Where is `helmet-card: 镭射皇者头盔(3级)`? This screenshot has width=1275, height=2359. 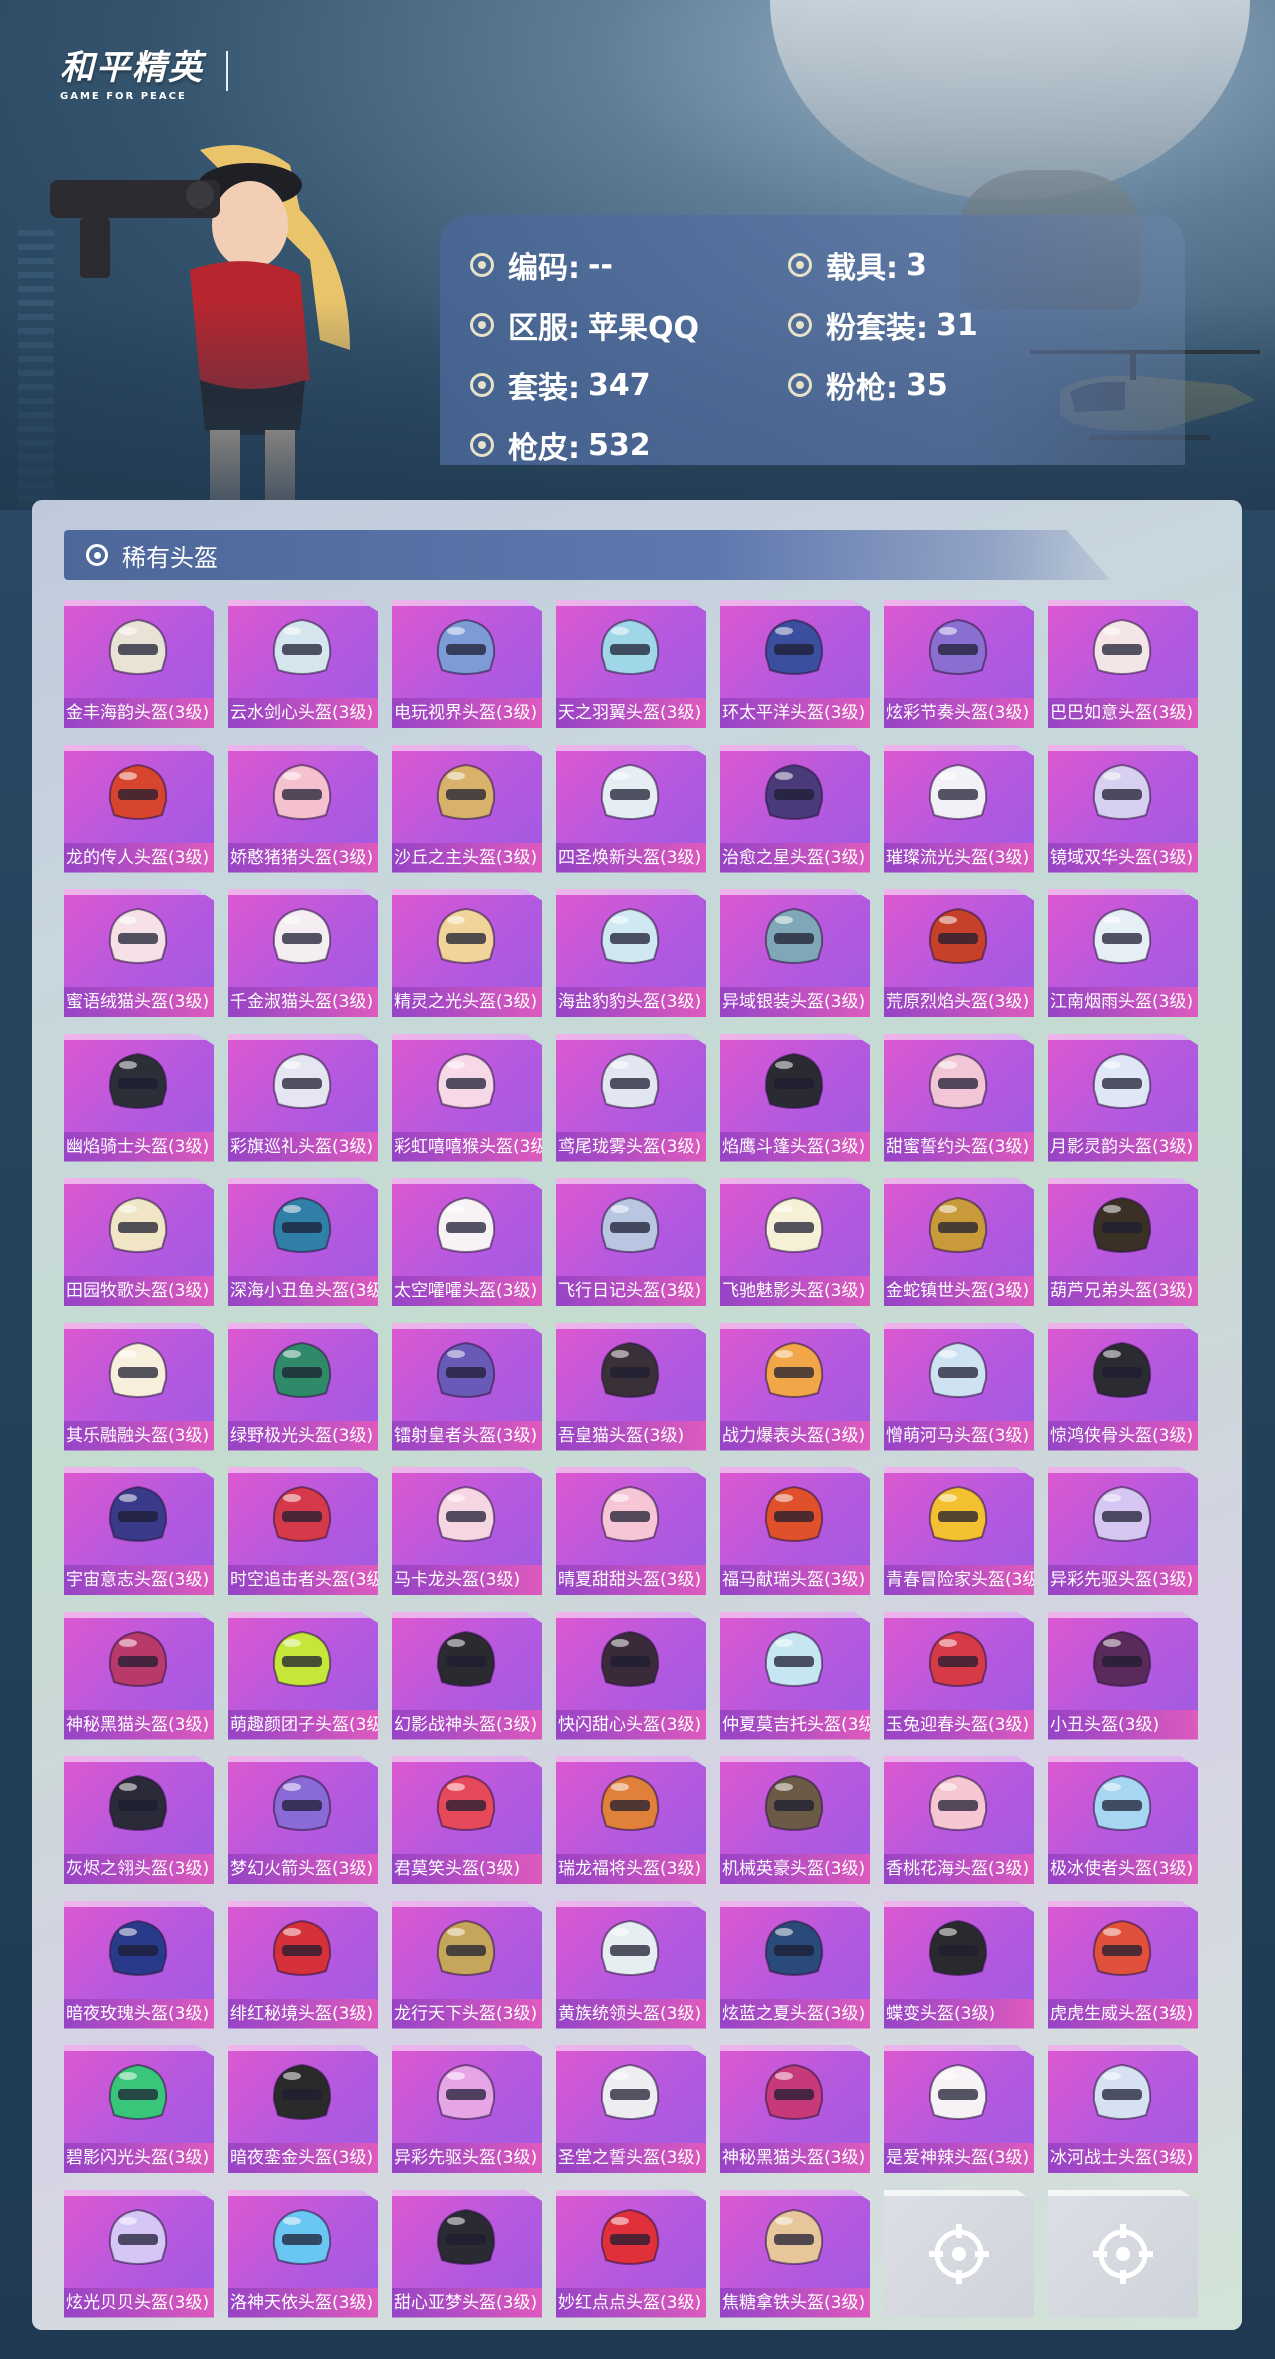
helmet-card: 镭射皇者头盔(3级) is located at coordinates (467, 1386).